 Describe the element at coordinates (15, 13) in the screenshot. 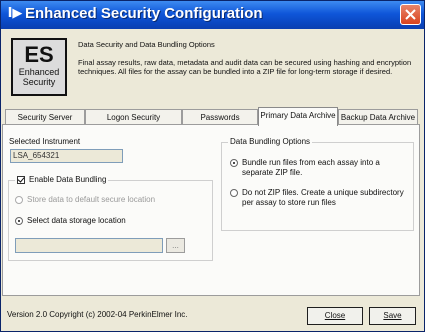

I see `app-icon: I▶` at that location.